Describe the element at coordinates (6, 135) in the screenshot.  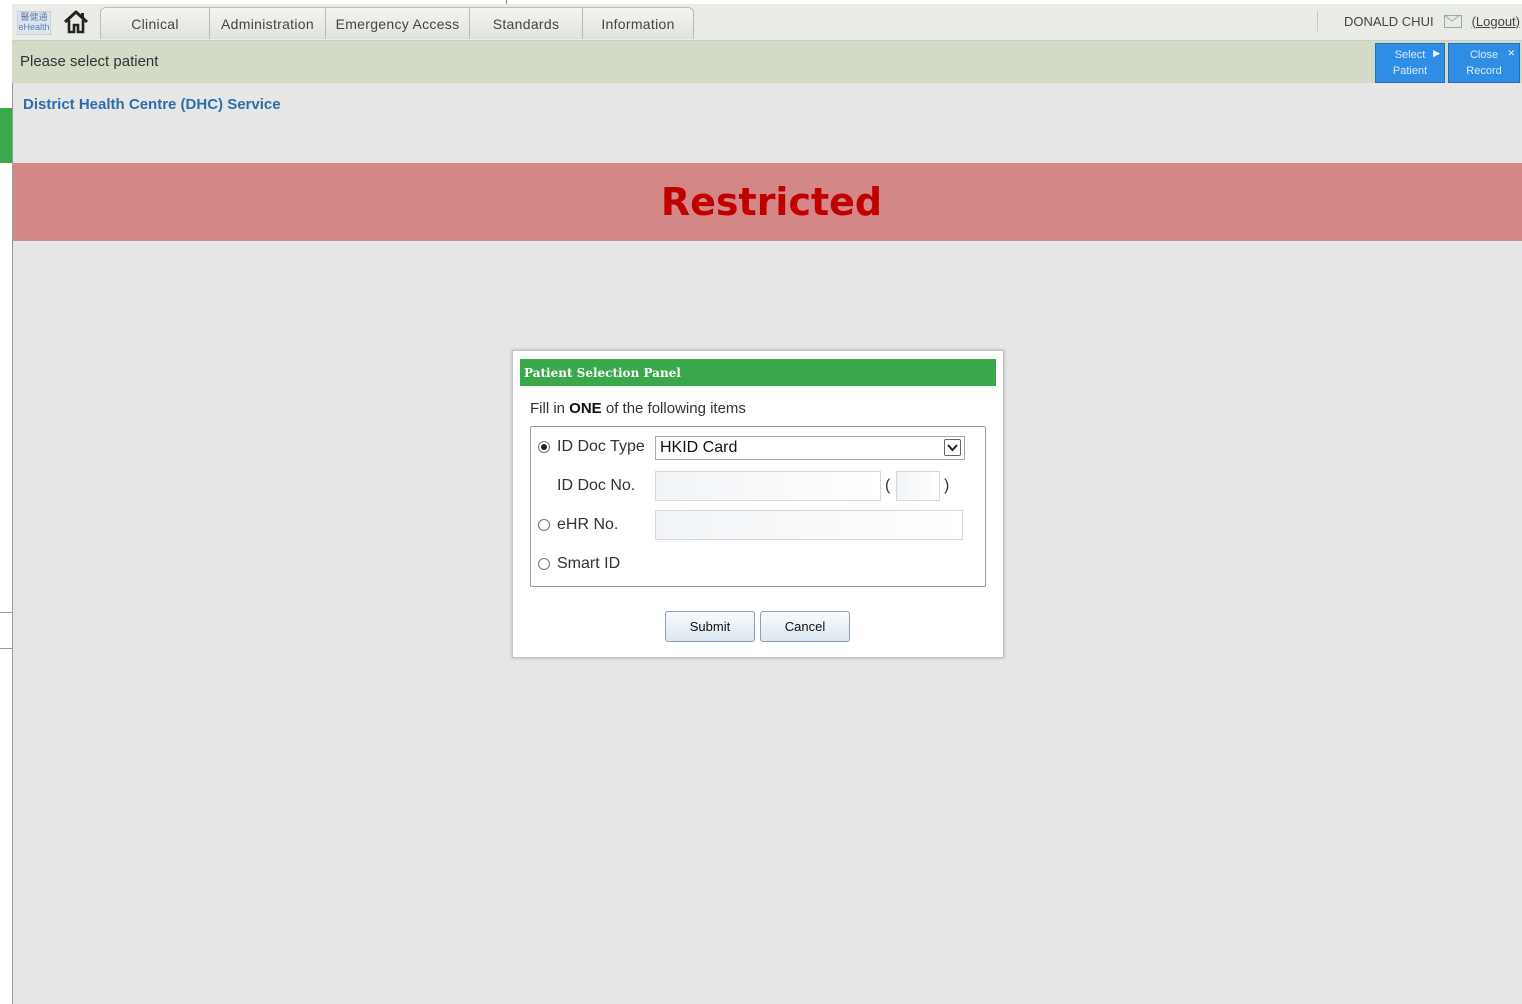
I see `background-window-accent` at that location.